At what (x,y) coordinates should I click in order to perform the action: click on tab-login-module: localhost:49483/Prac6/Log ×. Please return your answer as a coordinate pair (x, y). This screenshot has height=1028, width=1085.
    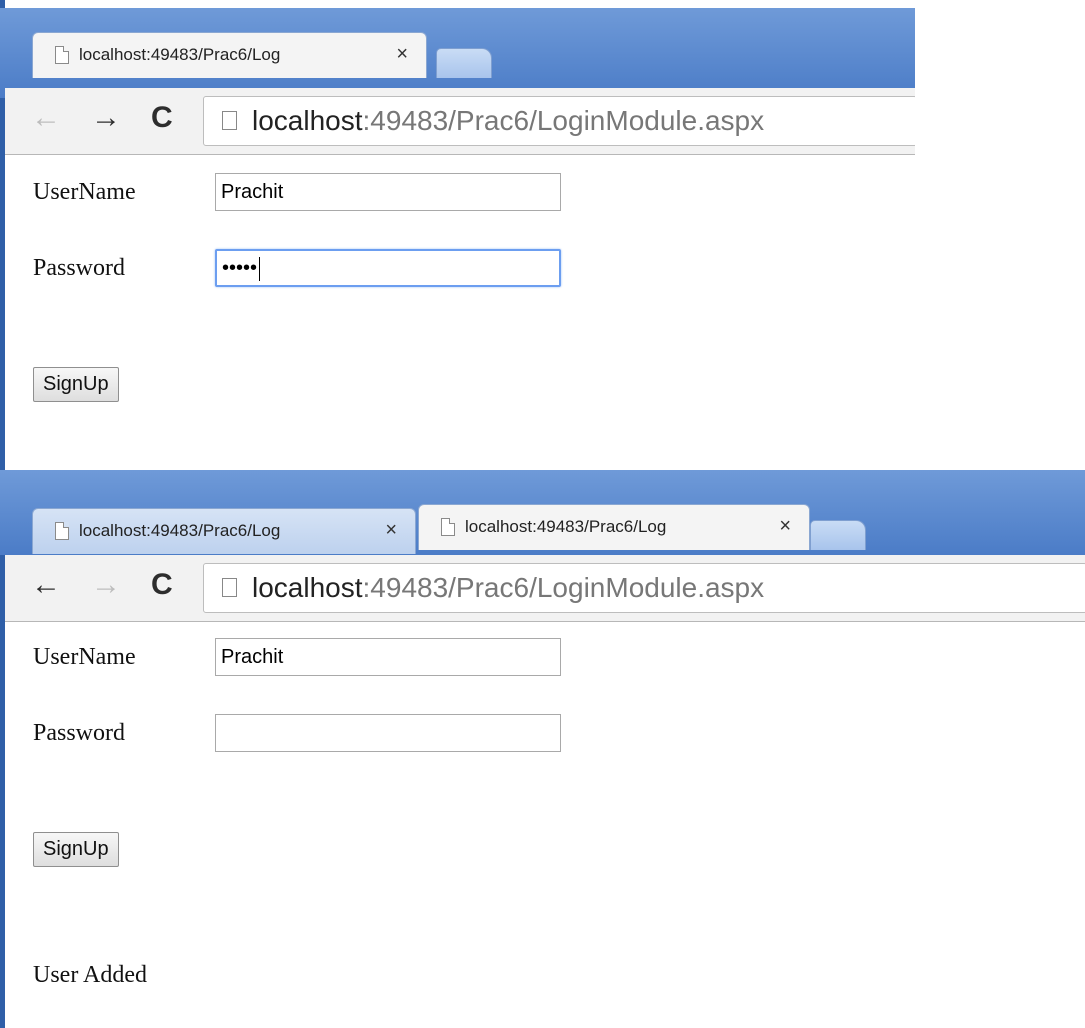
    Looking at the image, I should click on (229, 55).